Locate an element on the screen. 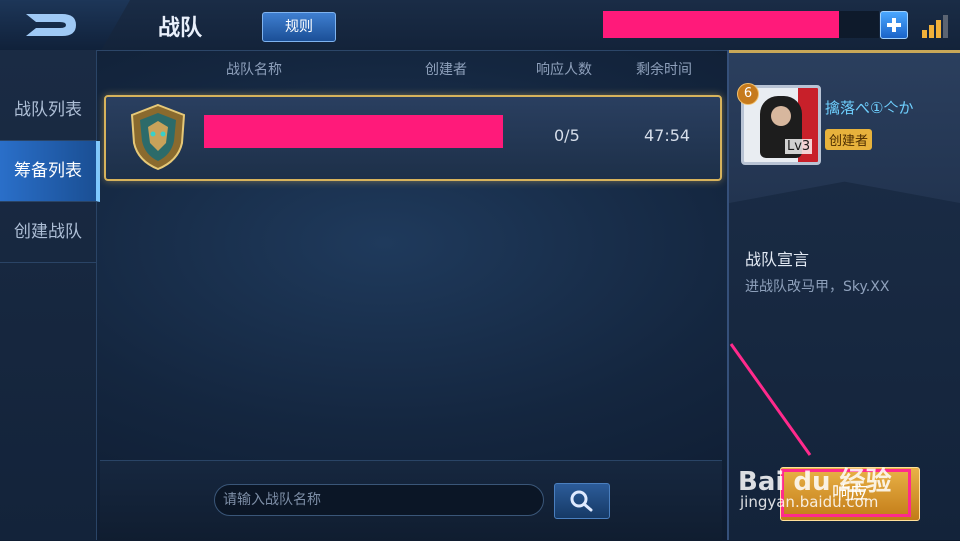 The image size is (960, 541). sidebar: 战队列表 筹备列表 创建战队 is located at coordinates (50, 295).